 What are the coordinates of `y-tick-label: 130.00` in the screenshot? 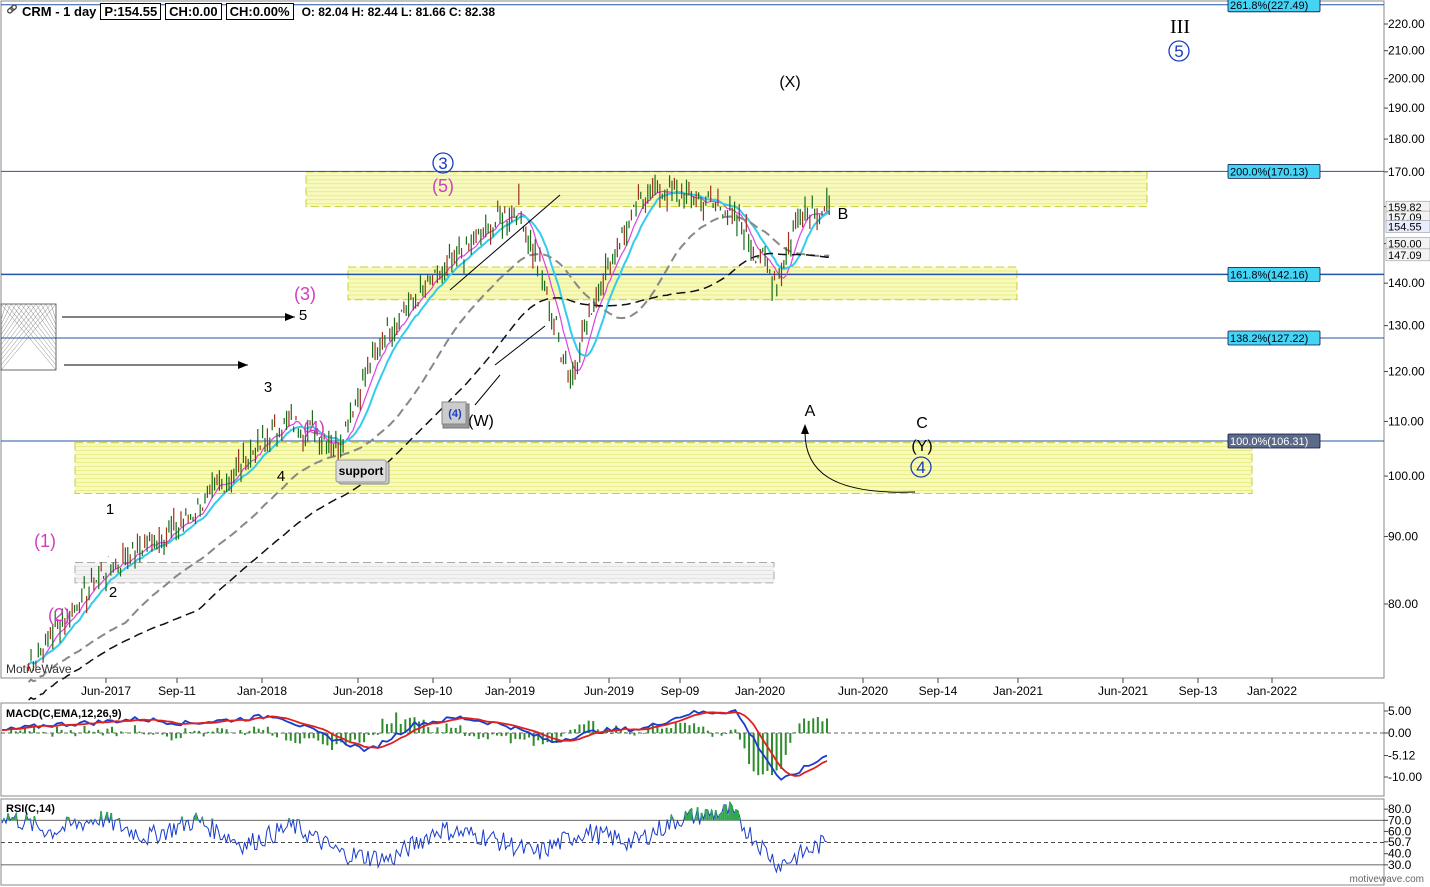 It's located at (1406, 326).